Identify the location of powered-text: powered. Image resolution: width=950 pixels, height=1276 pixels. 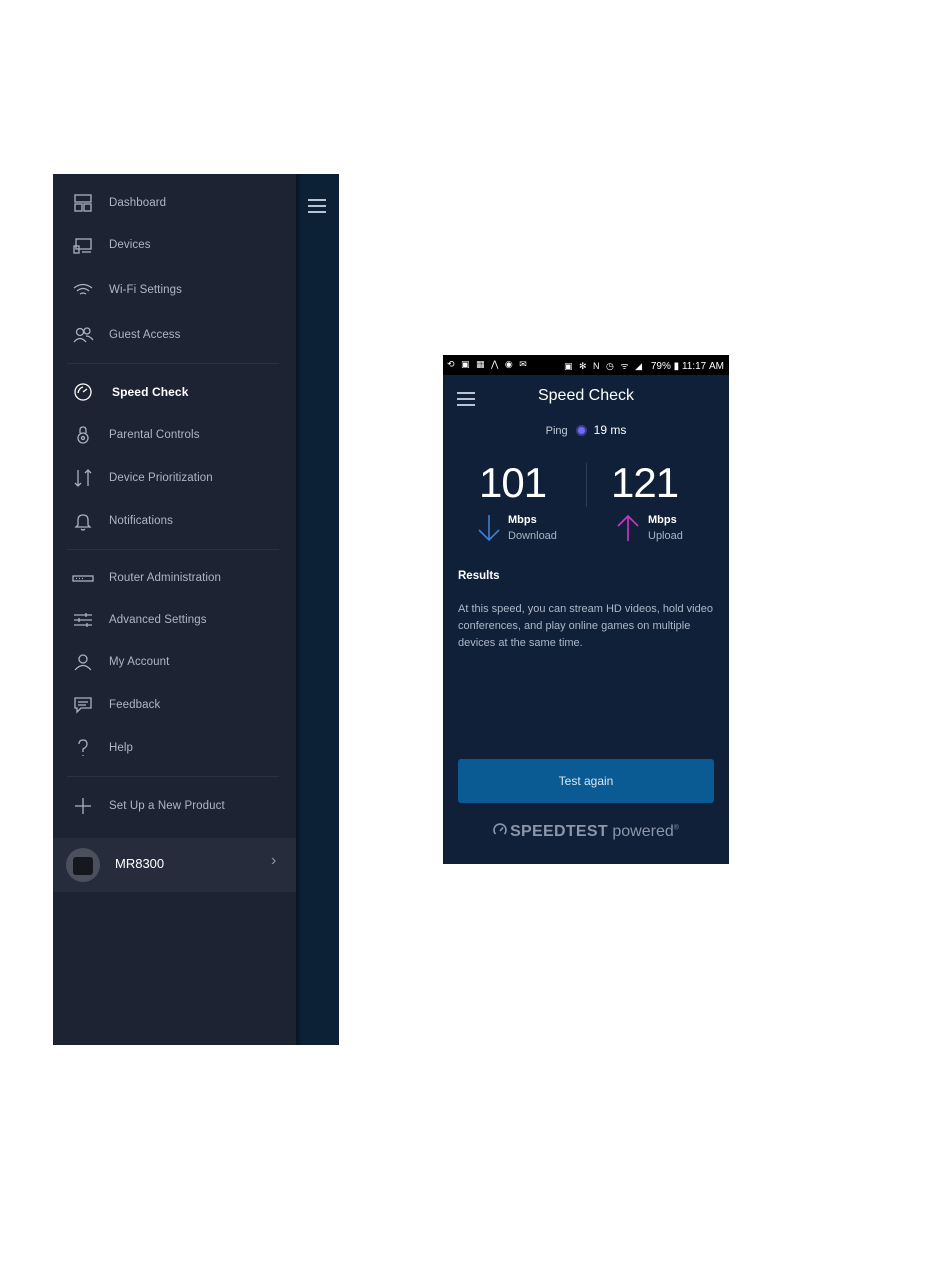
(643, 831).